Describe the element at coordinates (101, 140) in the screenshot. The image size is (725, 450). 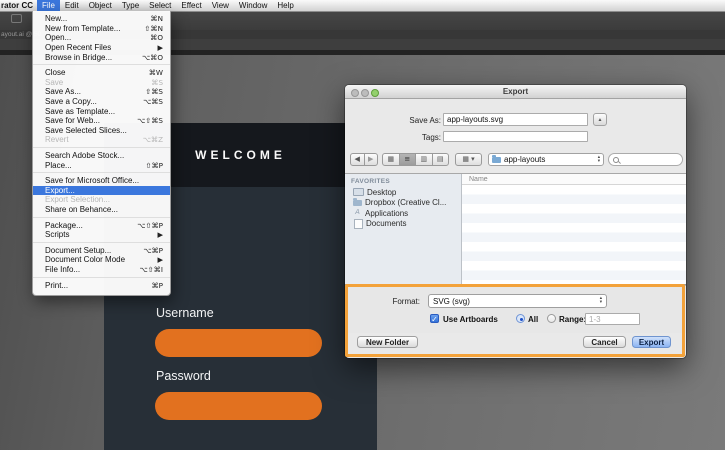
I see `file-menu-item: Revert ⌥⌘Z` at that location.